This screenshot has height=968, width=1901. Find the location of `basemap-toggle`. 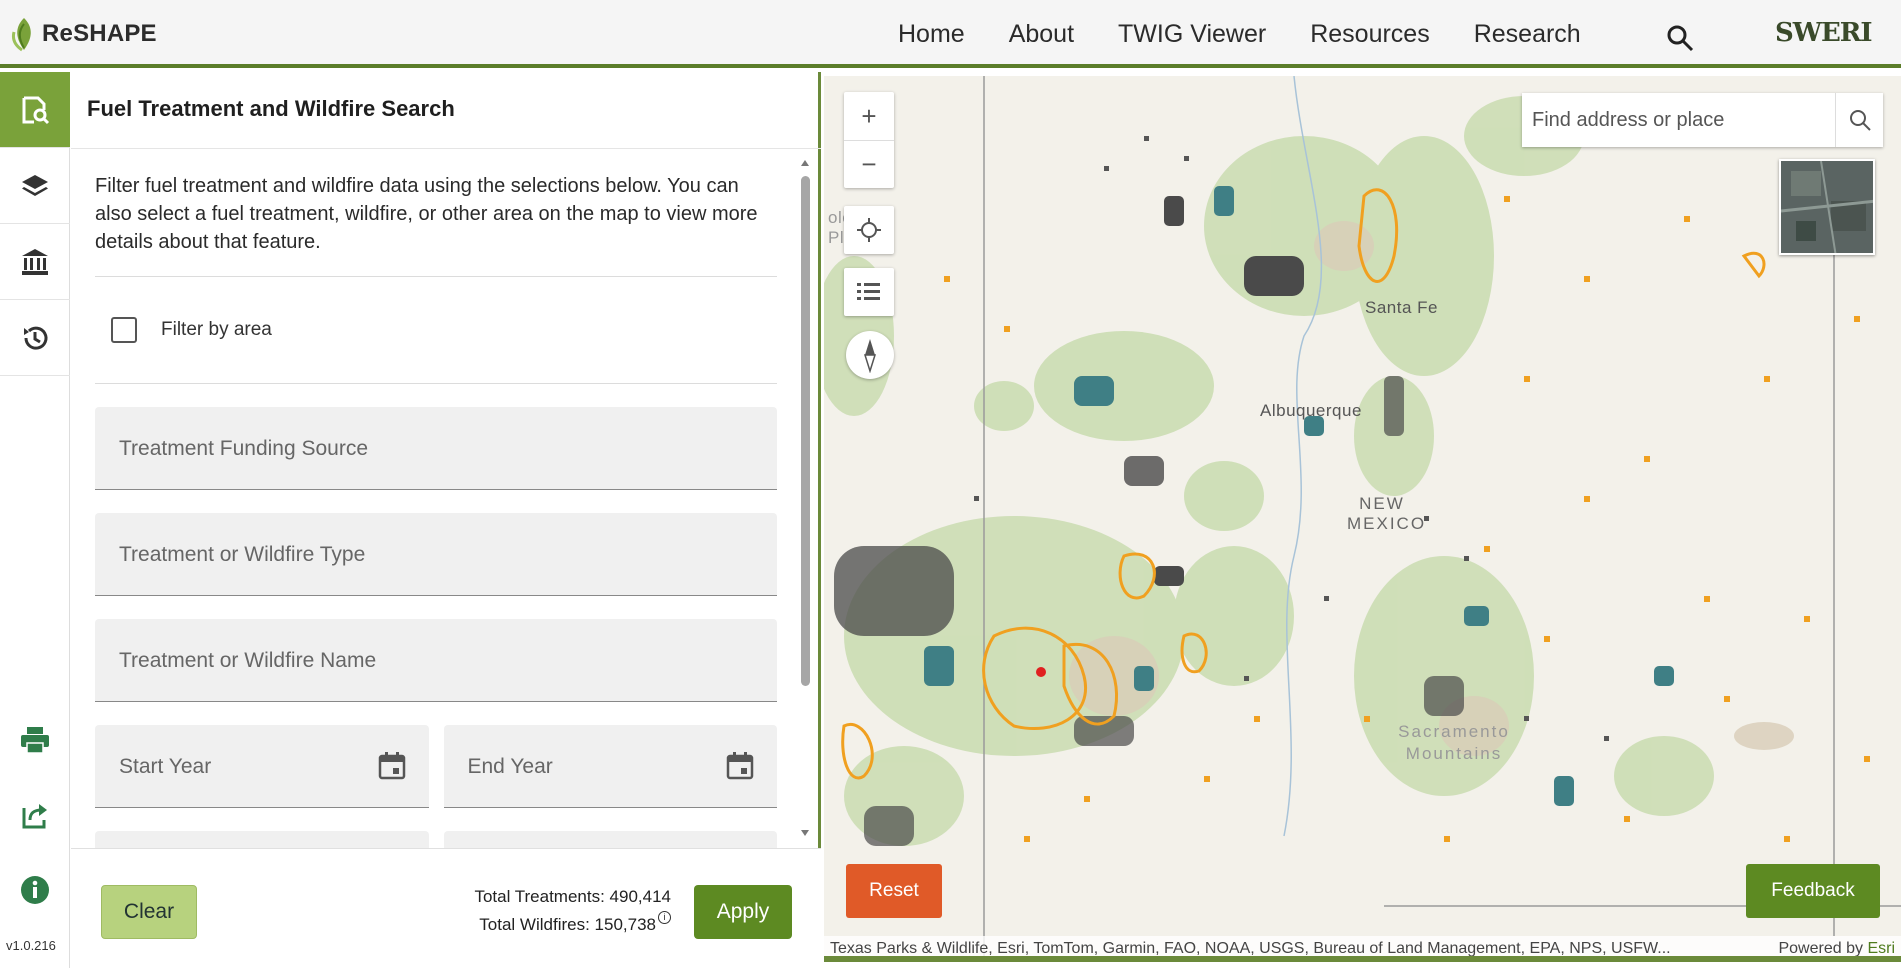

basemap-toggle is located at coordinates (1827, 207).